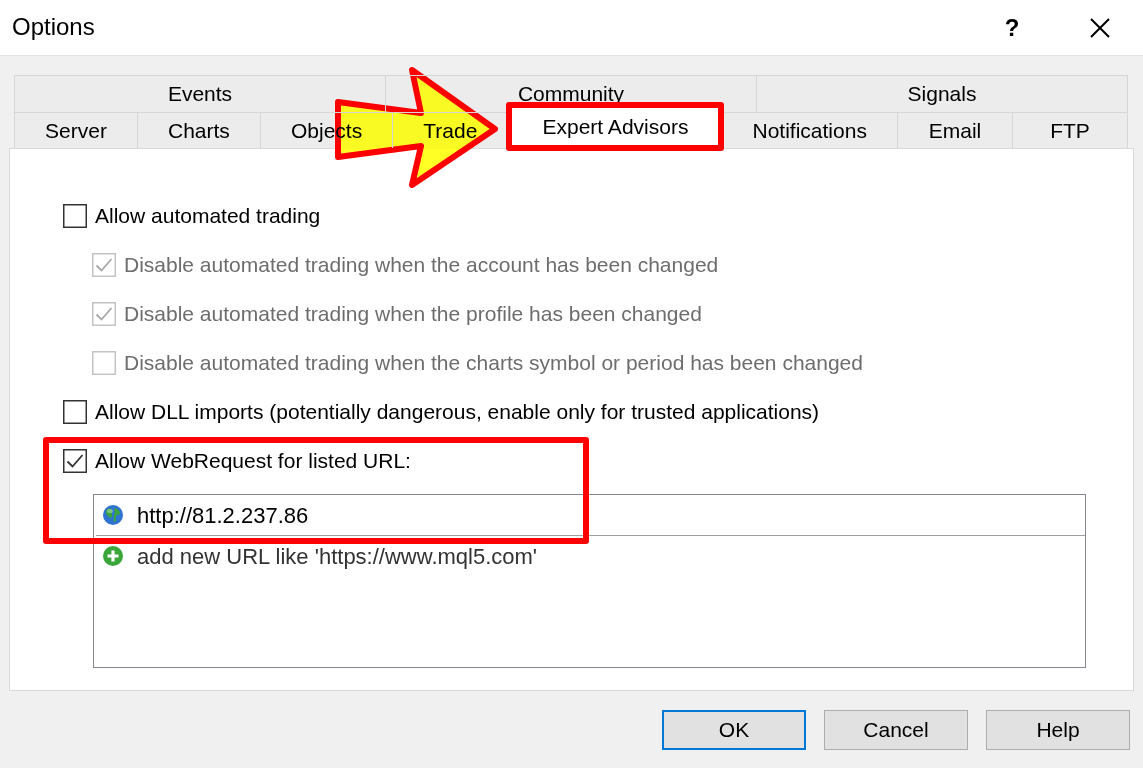  Describe the element at coordinates (76, 130) in the screenshot. I see `tab: Server` at that location.